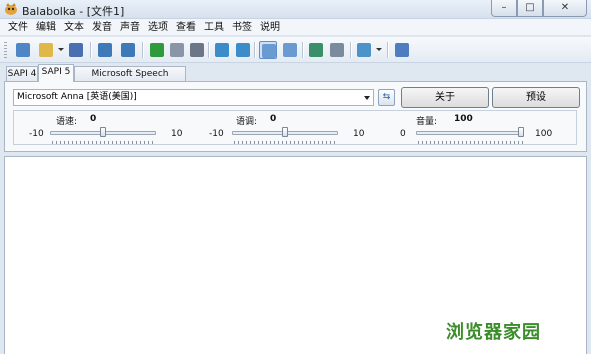 Image resolution: width=591 pixels, height=354 pixels. I want to click on convert-button, so click(337, 50).